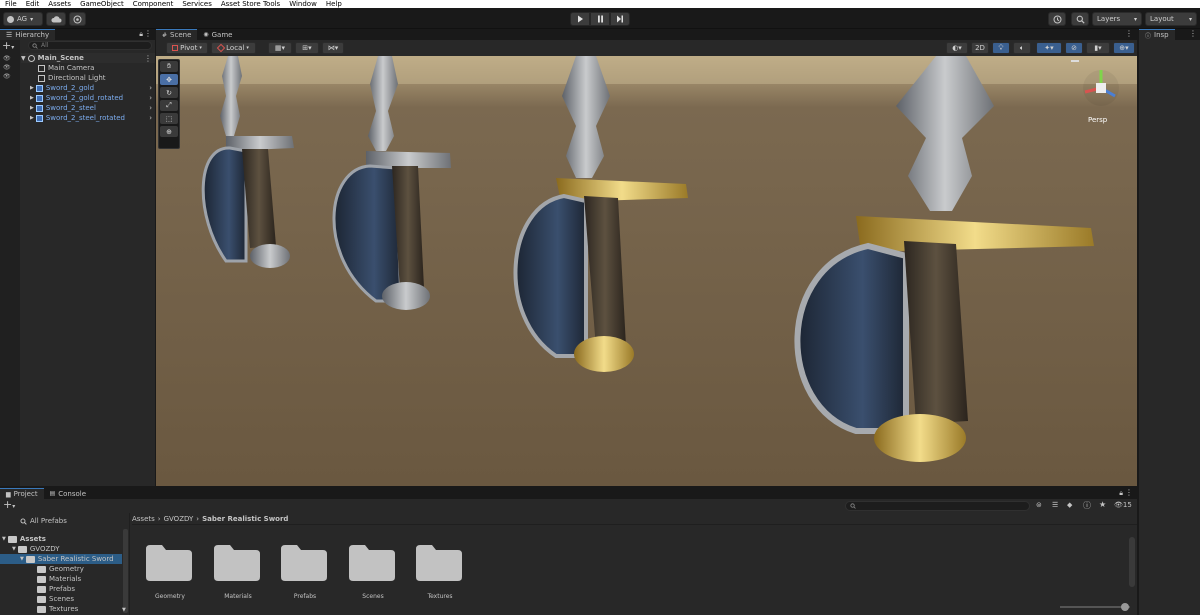 The width and height of the screenshot is (1200, 615). What do you see at coordinates (36, 549) in the screenshot?
I see `tree-item-gvozdy: ▼ GVOZDY` at bounding box center [36, 549].